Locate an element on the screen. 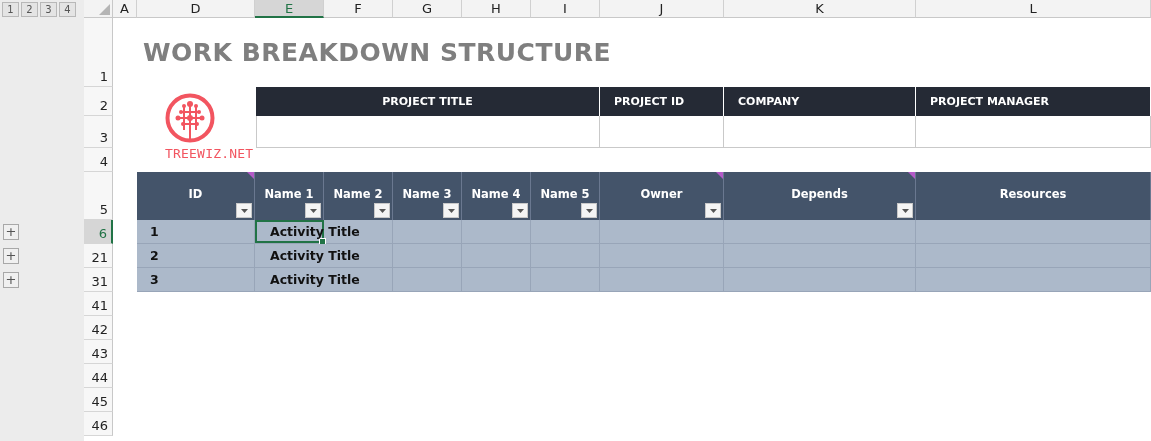 The height and width of the screenshot is (441, 1151). project-field-header: PROJECT ID is located at coordinates (662, 101).